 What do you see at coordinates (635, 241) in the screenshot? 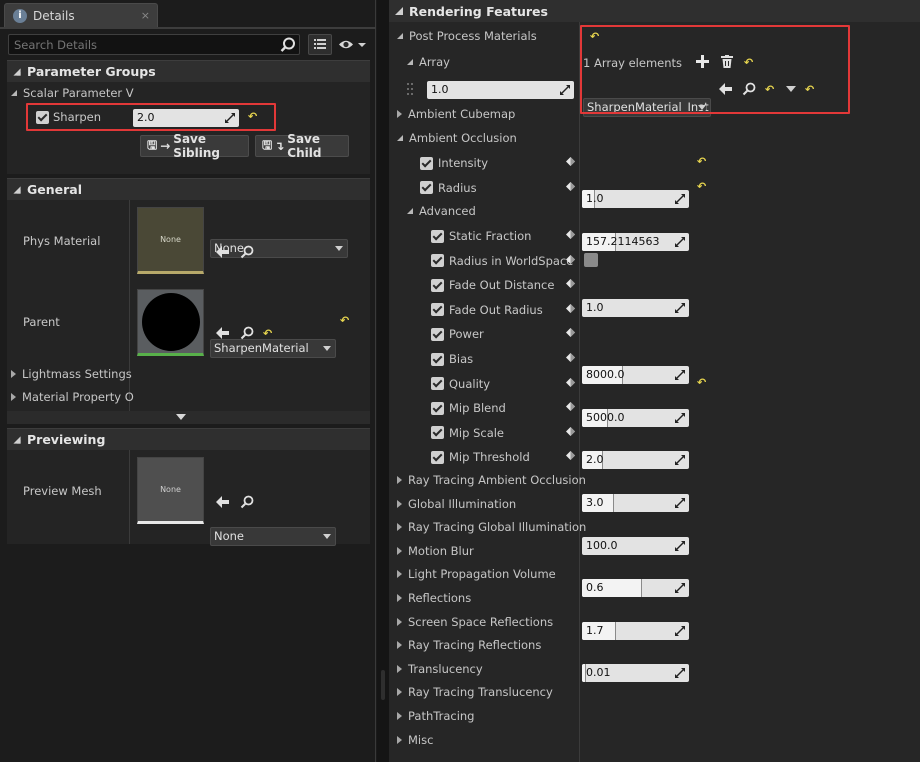
I see `ao-value-field: 157.2114563` at bounding box center [635, 241].